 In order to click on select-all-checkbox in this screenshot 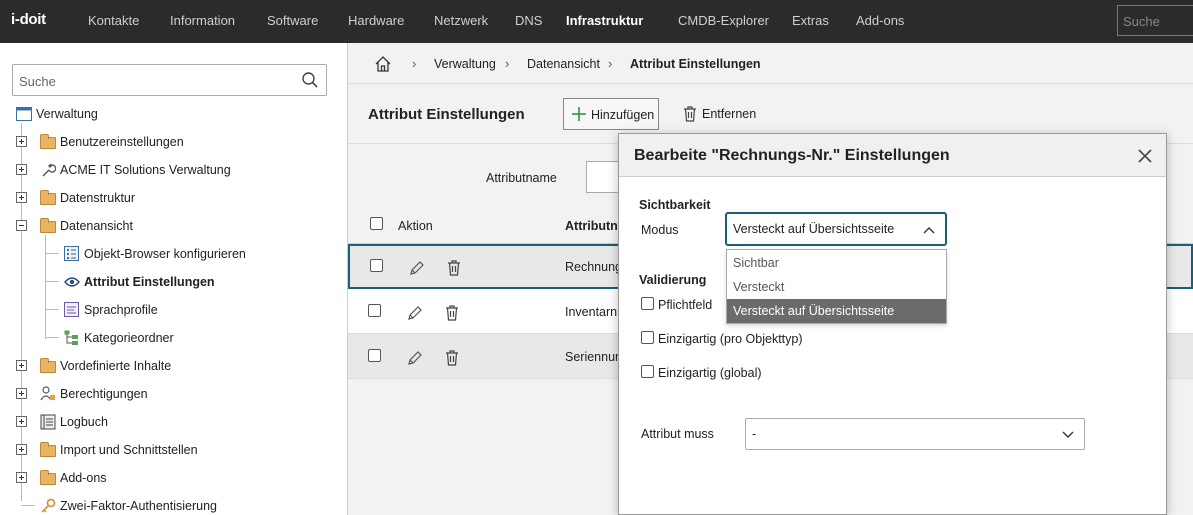, I will do `click(376, 223)`.